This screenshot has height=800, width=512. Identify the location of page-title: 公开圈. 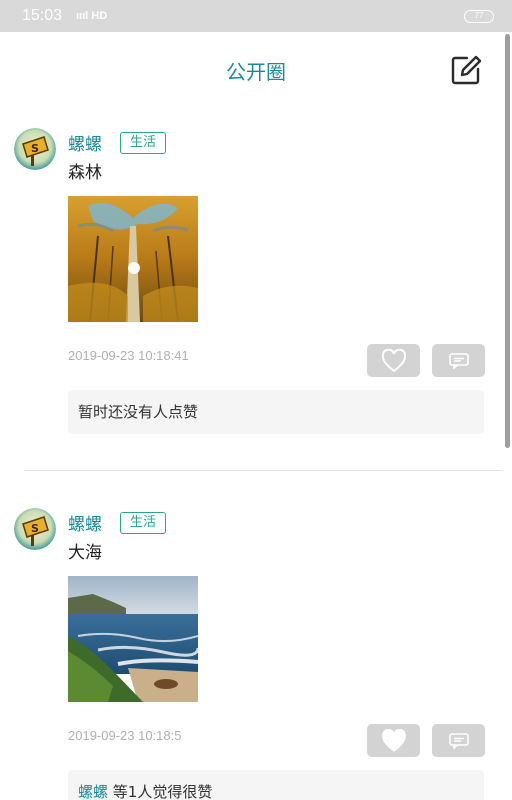
(256, 72).